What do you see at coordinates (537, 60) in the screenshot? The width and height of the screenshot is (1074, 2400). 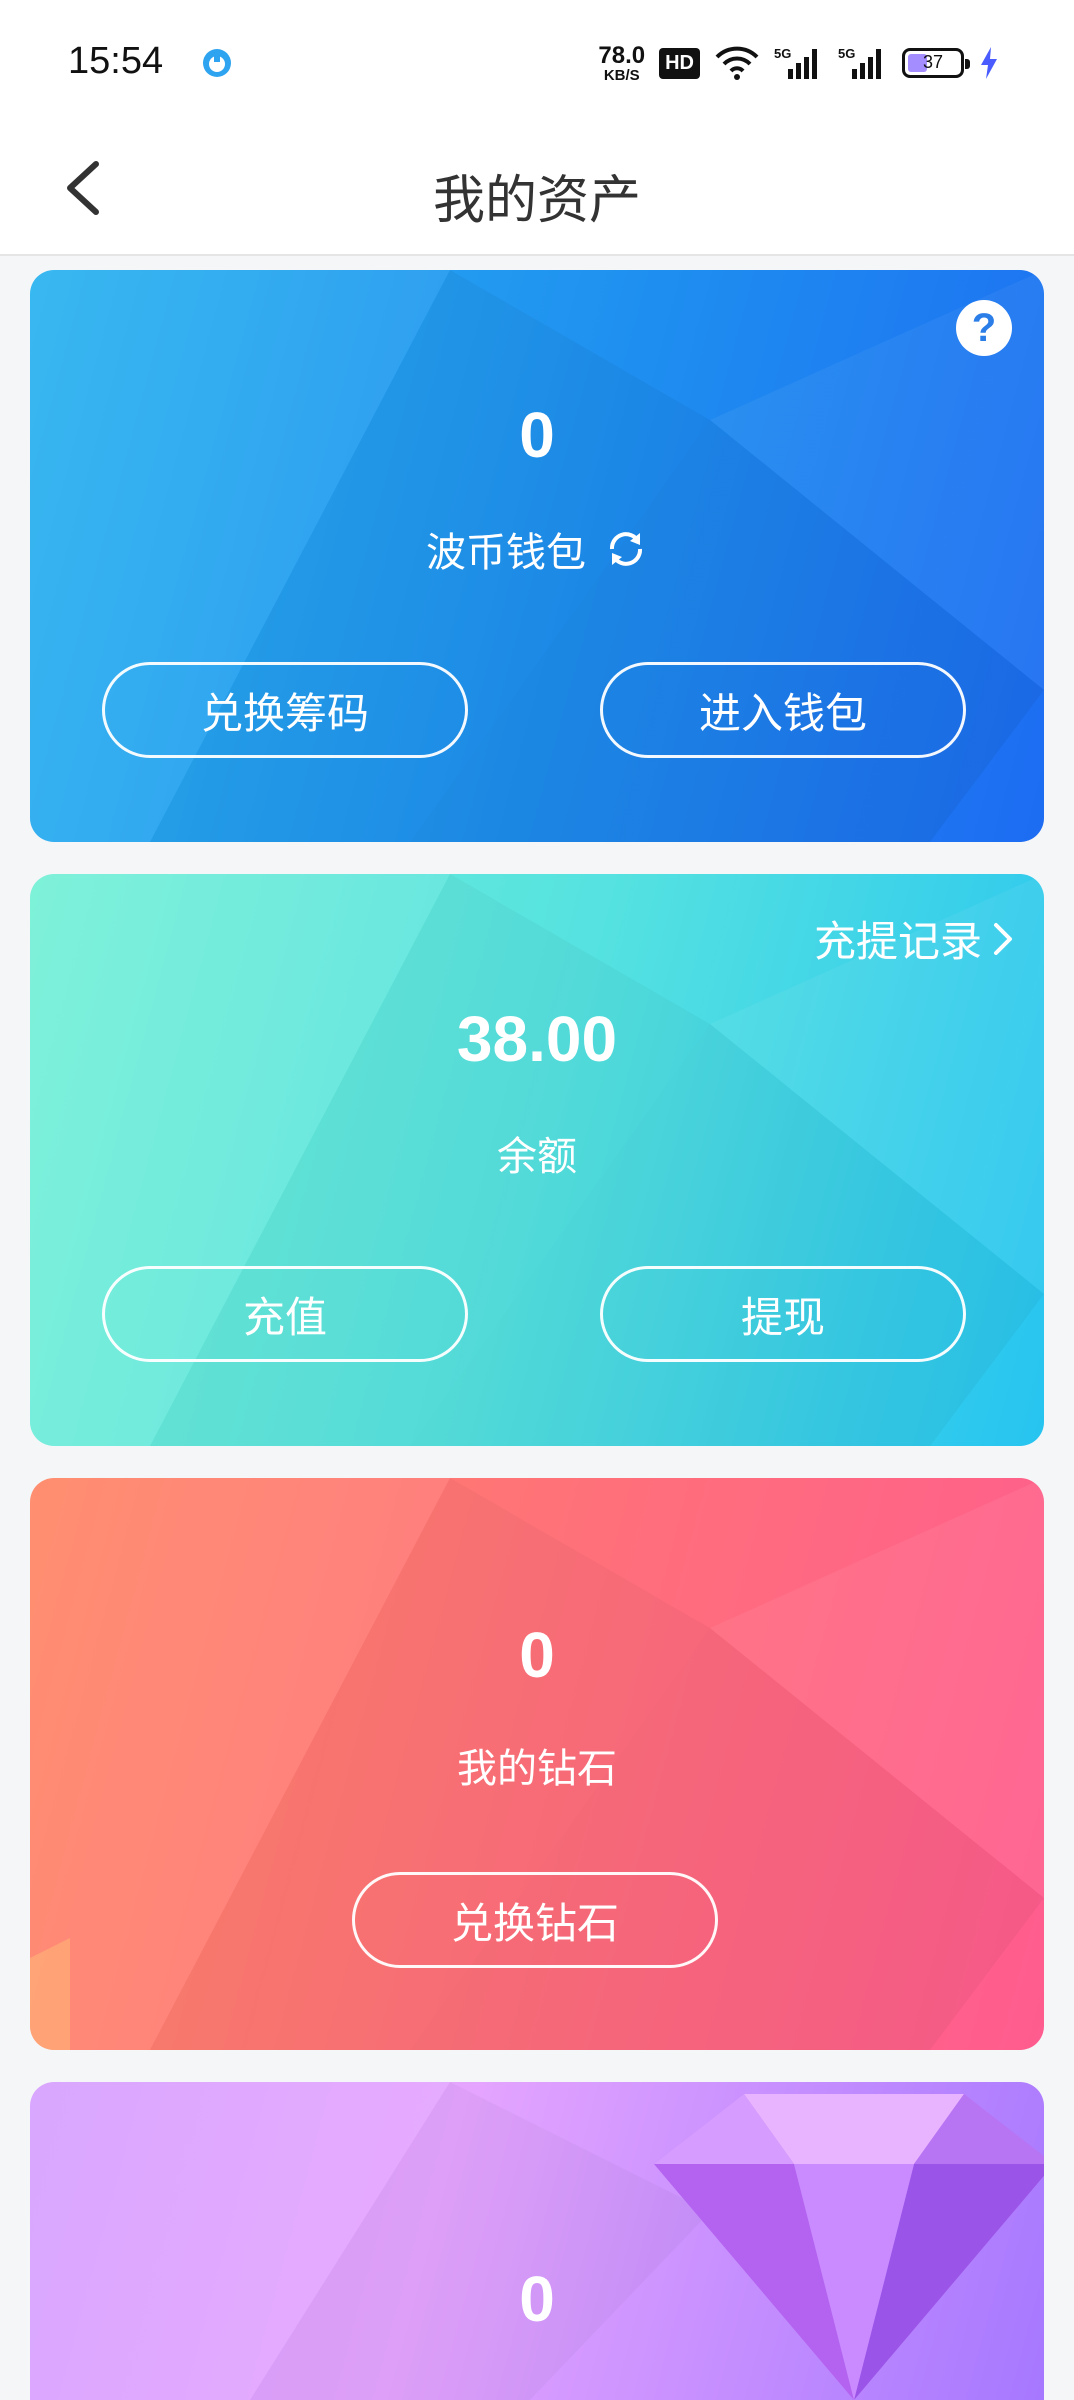 I see `status-bar: 15:54 78.0 KB/S HD 5G 5G 37` at bounding box center [537, 60].